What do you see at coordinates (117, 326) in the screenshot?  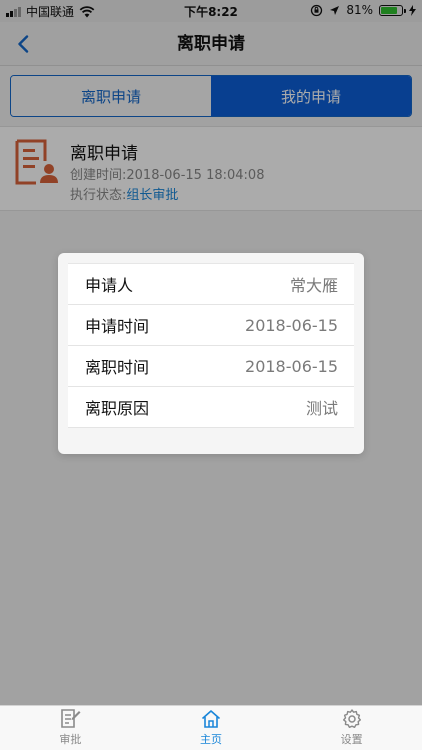 I see `detail-key: 申请时间` at bounding box center [117, 326].